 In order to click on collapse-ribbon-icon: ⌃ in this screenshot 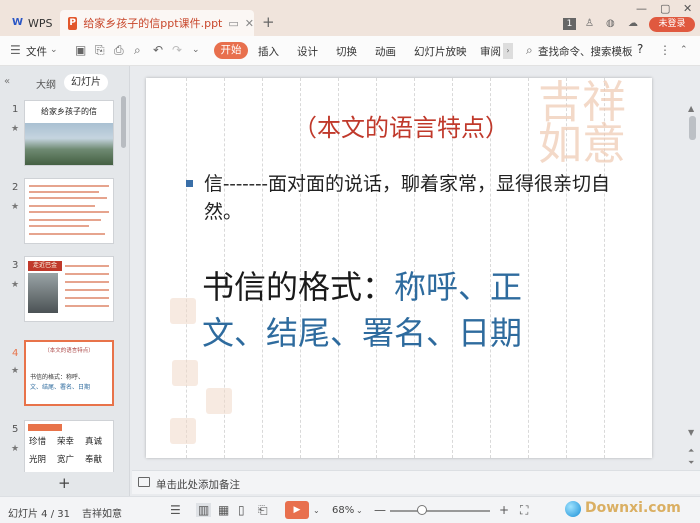, I will do `click(684, 50)`.